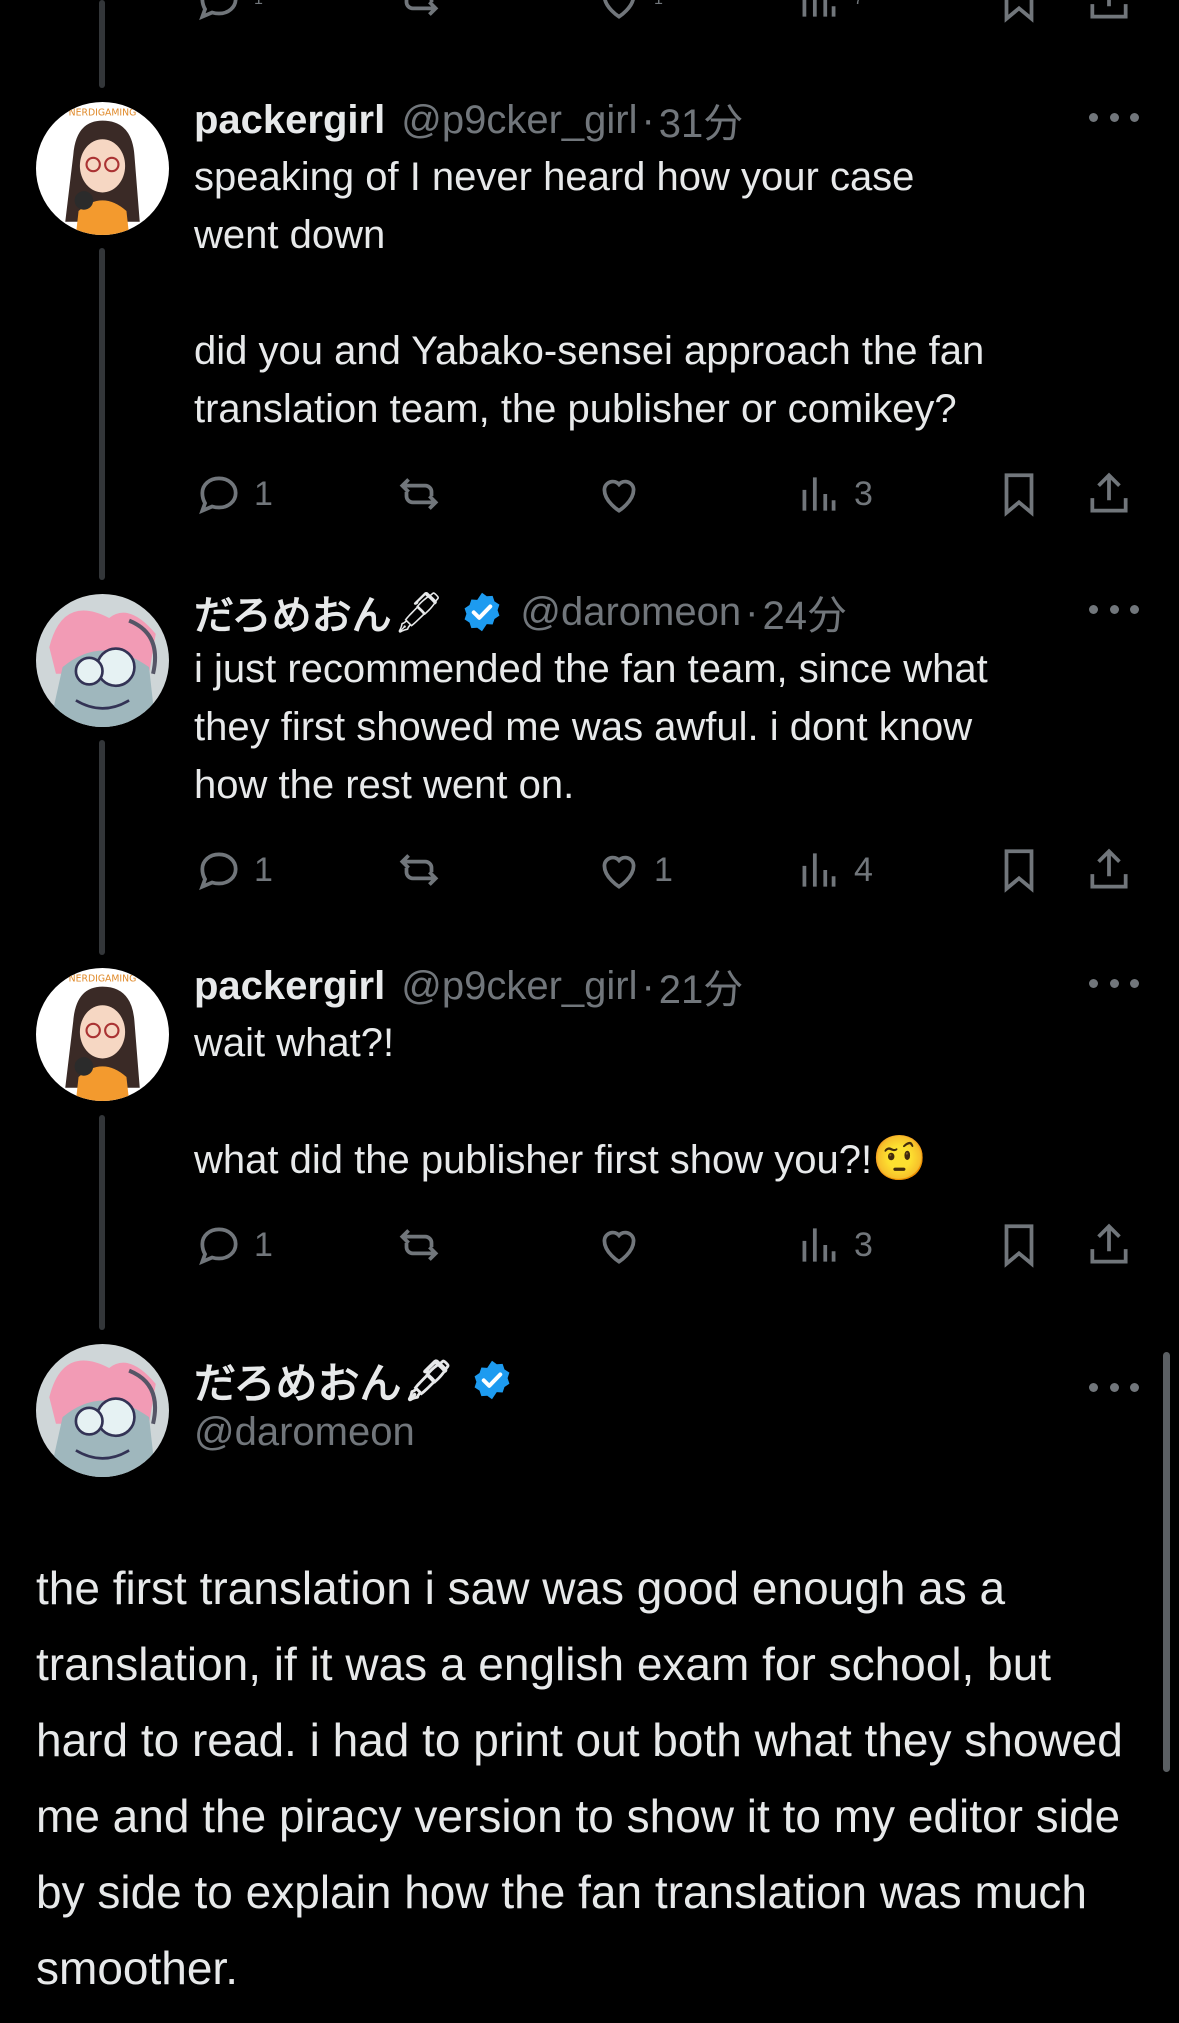  What do you see at coordinates (666, 15) in the screenshot?
I see `previous-tweet-actions: 1 1 7` at bounding box center [666, 15].